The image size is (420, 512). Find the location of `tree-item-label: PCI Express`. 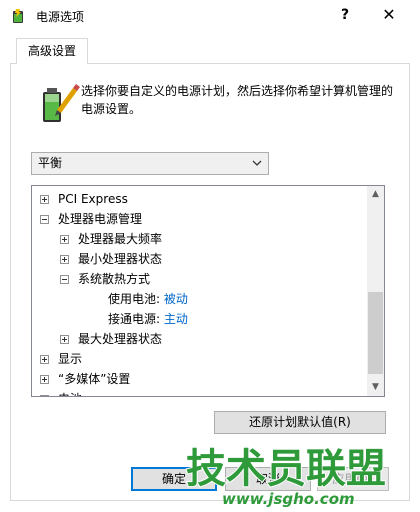

tree-item-label: PCI Express is located at coordinates (93, 199).